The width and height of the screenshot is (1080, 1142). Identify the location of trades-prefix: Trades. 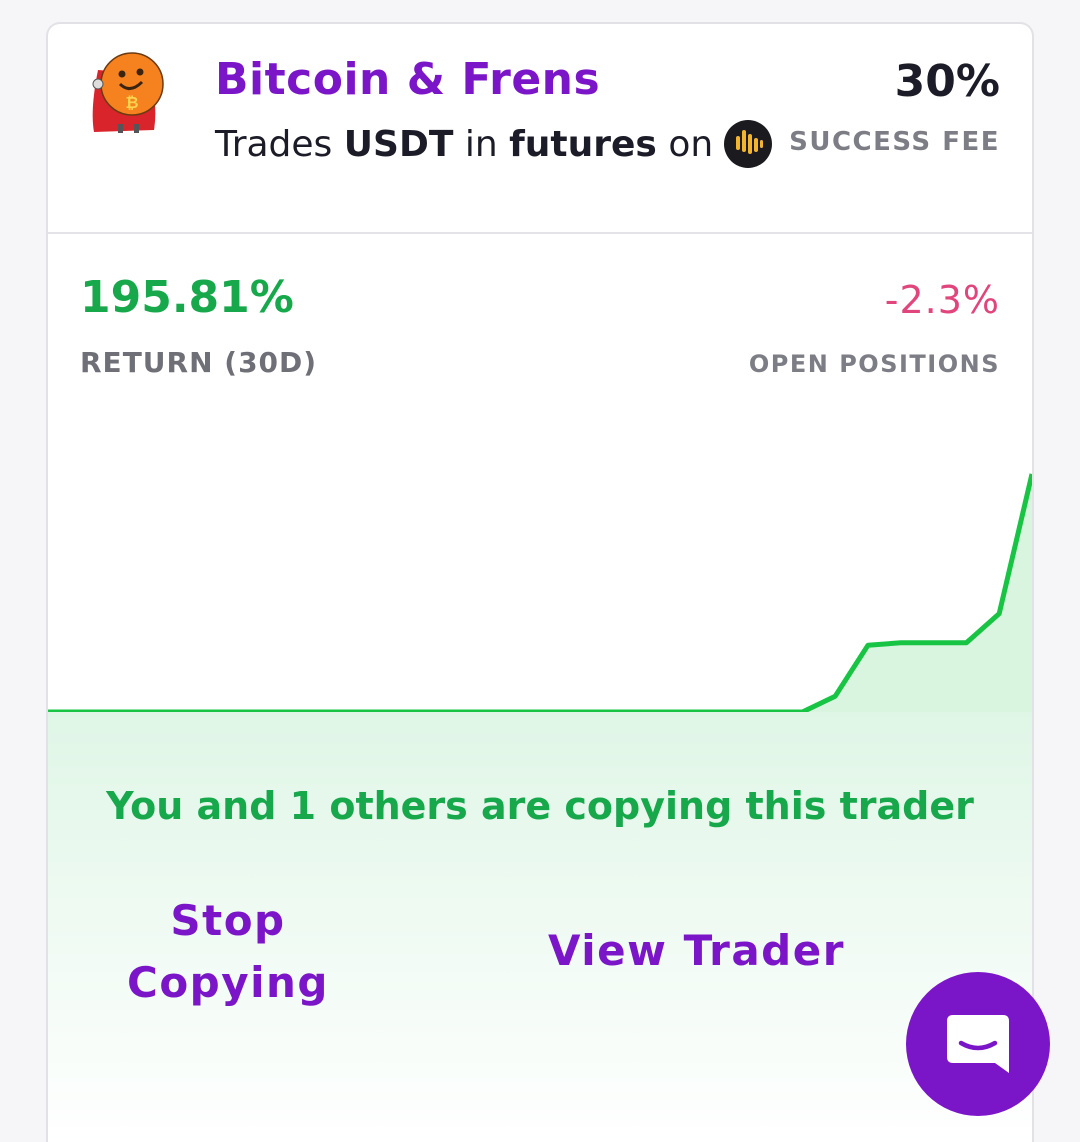
(274, 144).